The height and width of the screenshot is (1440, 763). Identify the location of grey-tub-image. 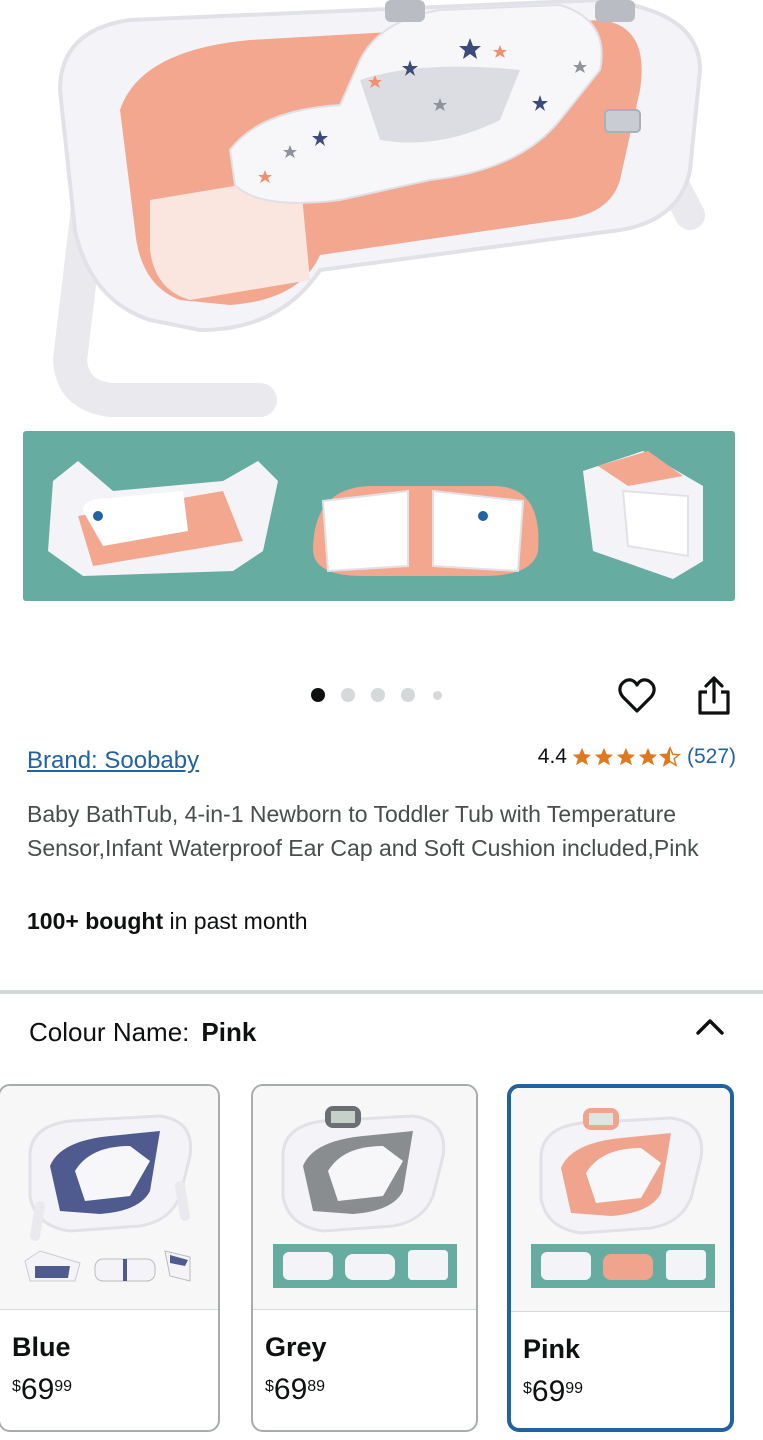
(365, 1197).